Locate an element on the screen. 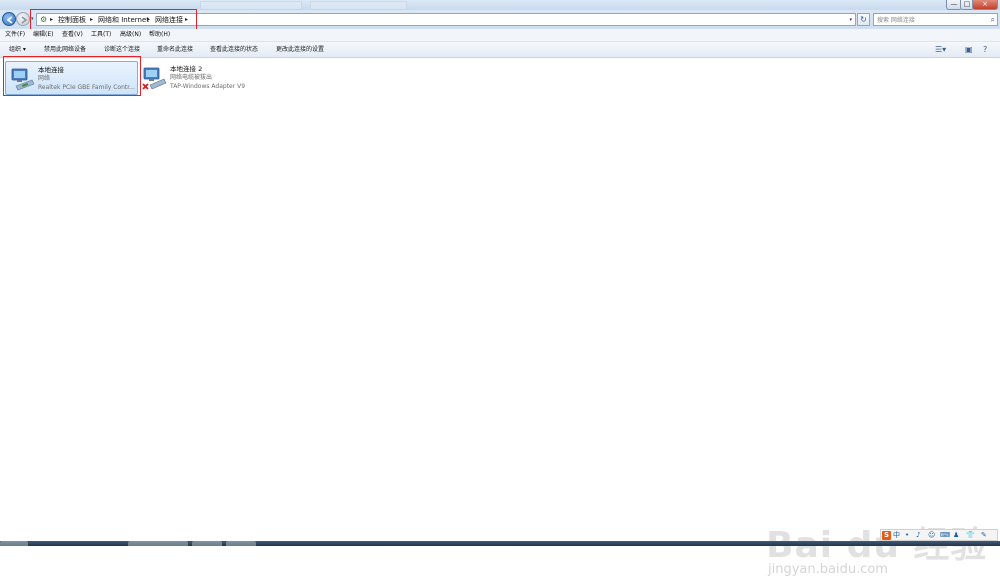 This screenshot has height=585, width=1000. taskbar is located at coordinates (500, 543).